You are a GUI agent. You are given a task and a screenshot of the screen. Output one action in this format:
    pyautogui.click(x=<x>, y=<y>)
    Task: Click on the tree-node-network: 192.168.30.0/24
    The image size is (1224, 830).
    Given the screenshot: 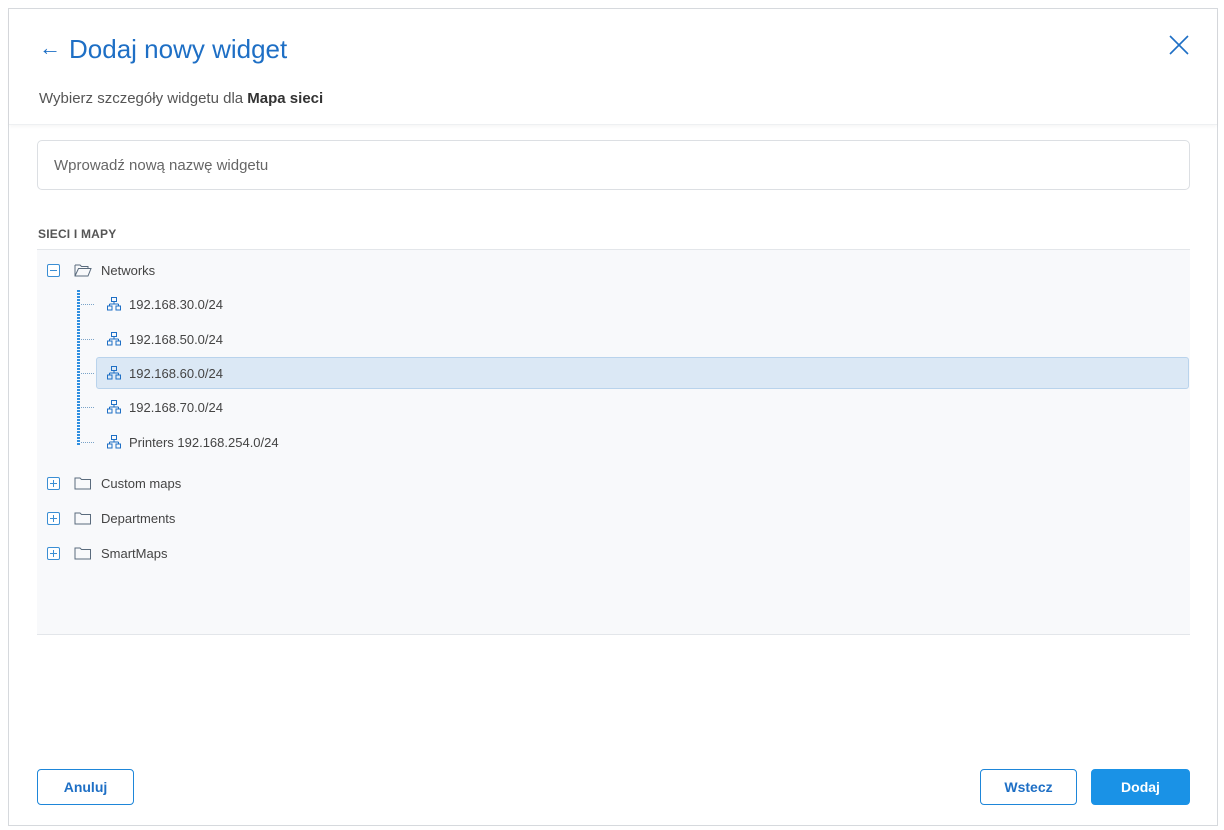 What is the action you would take?
    pyautogui.click(x=253, y=304)
    